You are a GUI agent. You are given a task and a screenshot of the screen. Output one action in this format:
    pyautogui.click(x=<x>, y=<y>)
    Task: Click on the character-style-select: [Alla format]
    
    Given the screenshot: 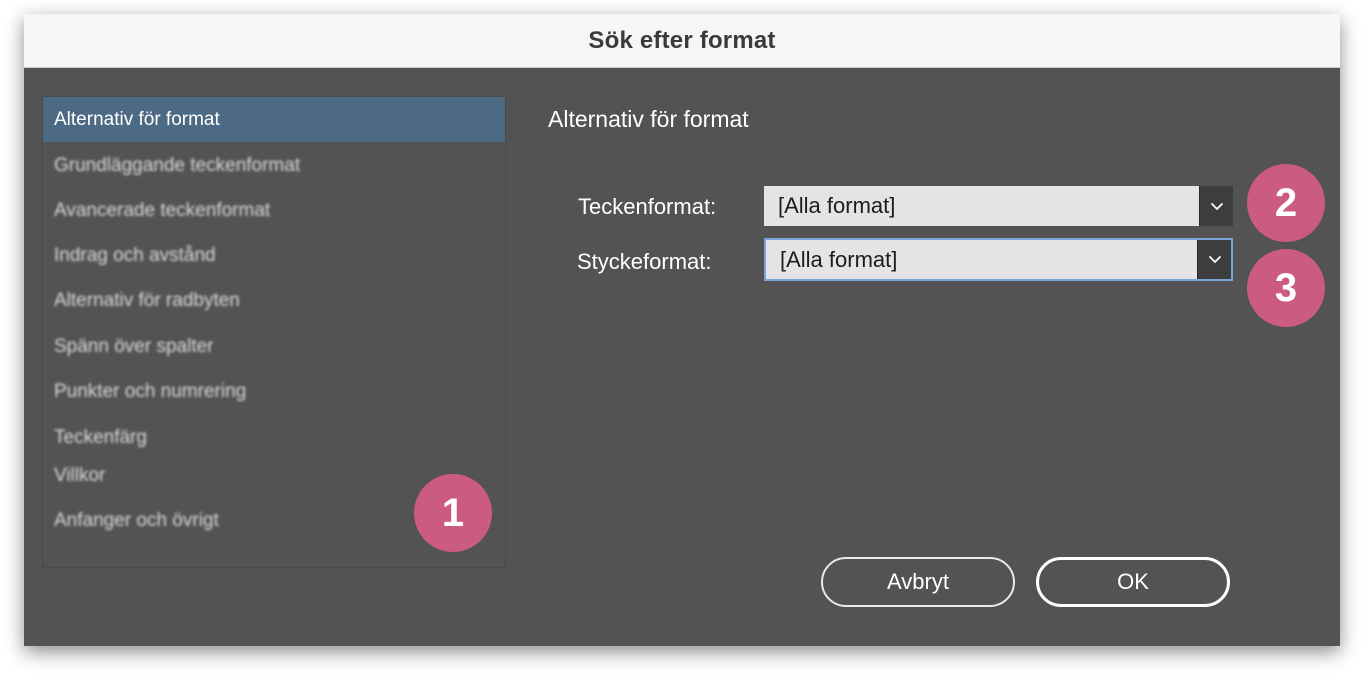 What is the action you would take?
    pyautogui.click(x=998, y=206)
    